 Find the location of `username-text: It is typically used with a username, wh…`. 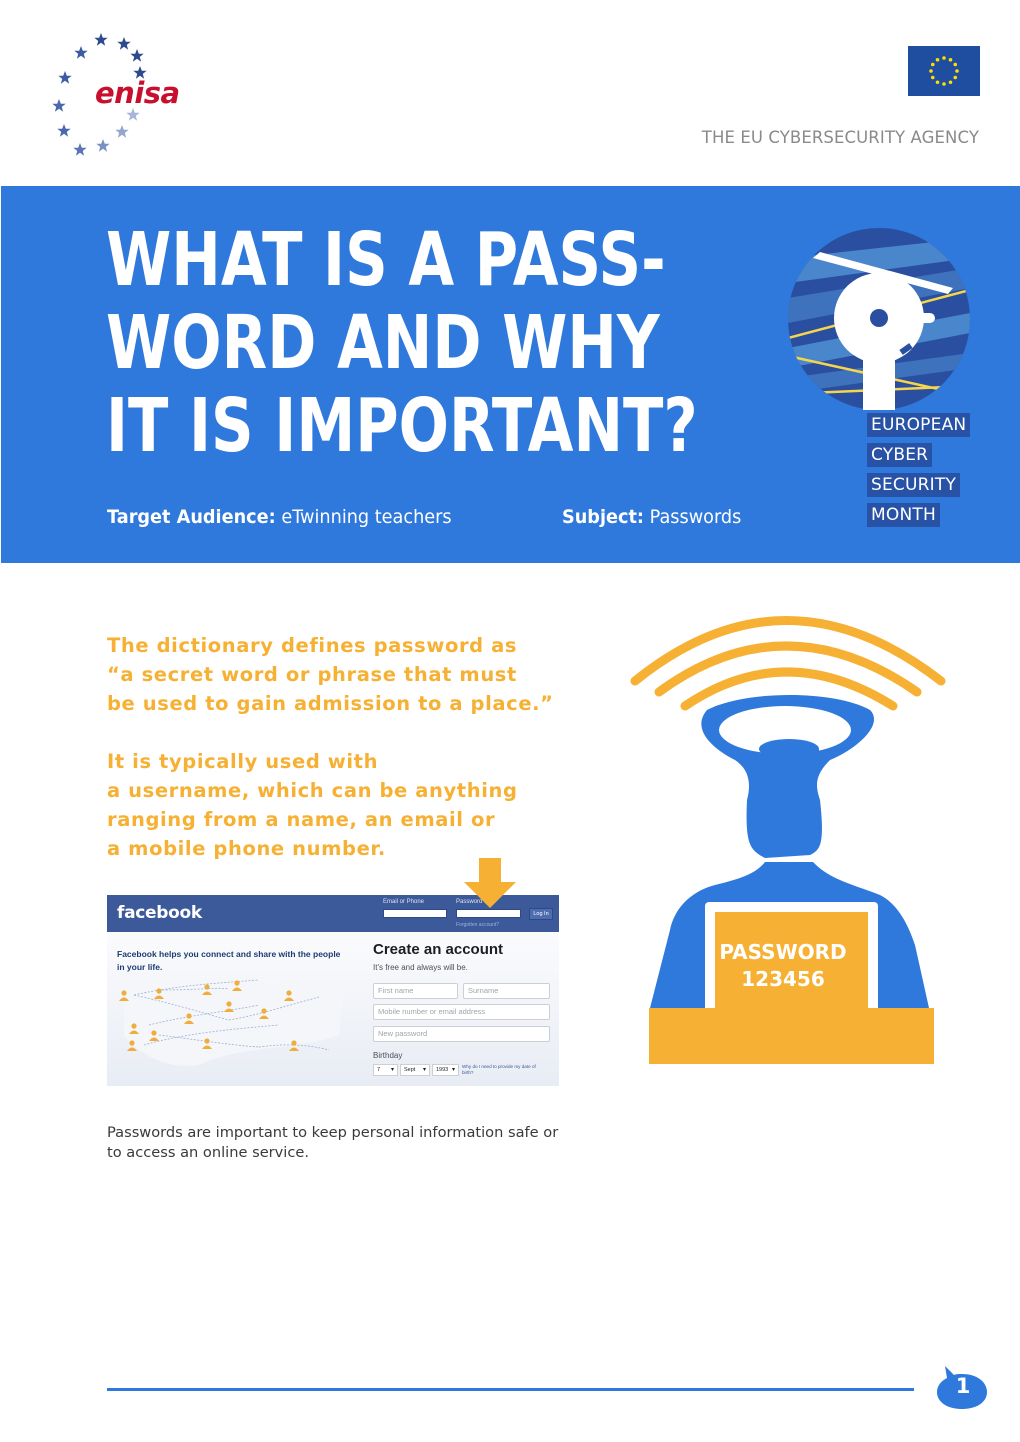

username-text: It is typically used with a username, wh… is located at coordinates (312, 805).